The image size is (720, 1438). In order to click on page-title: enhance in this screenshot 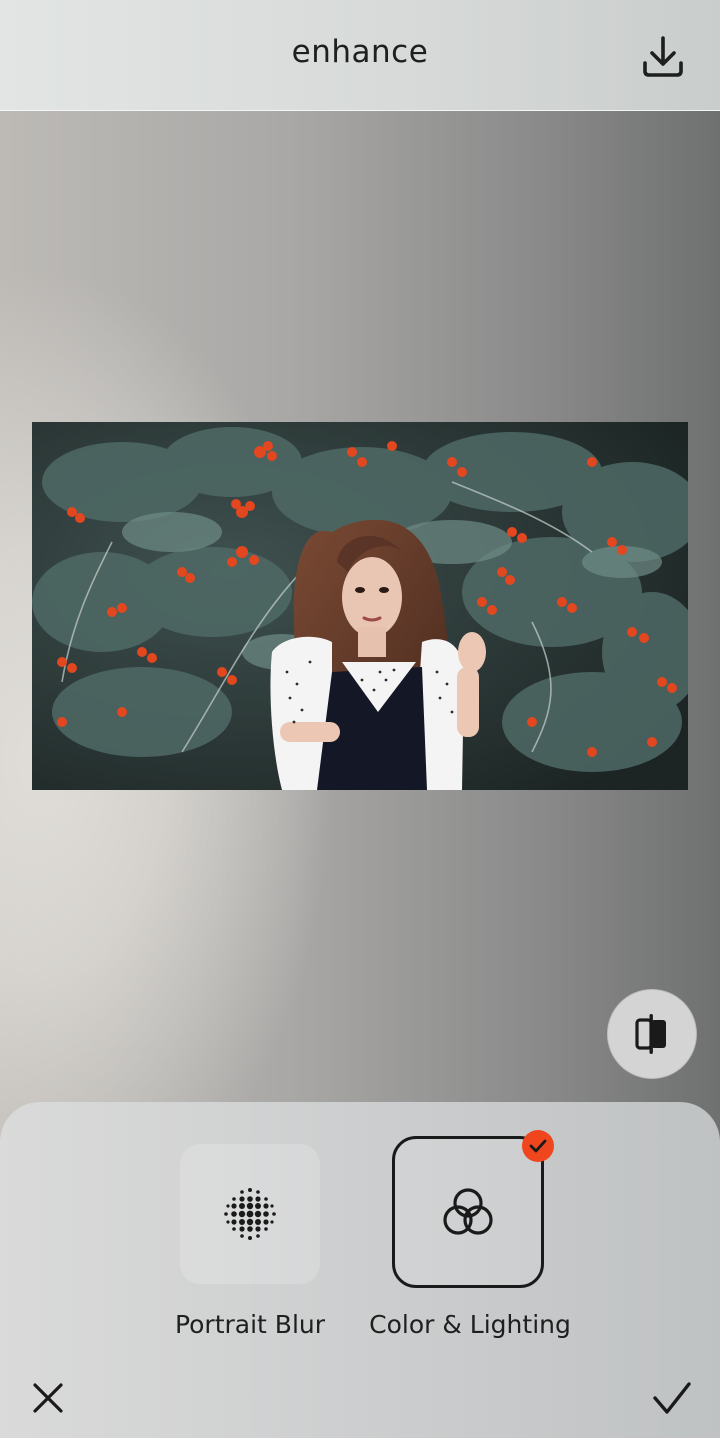, I will do `click(360, 52)`.